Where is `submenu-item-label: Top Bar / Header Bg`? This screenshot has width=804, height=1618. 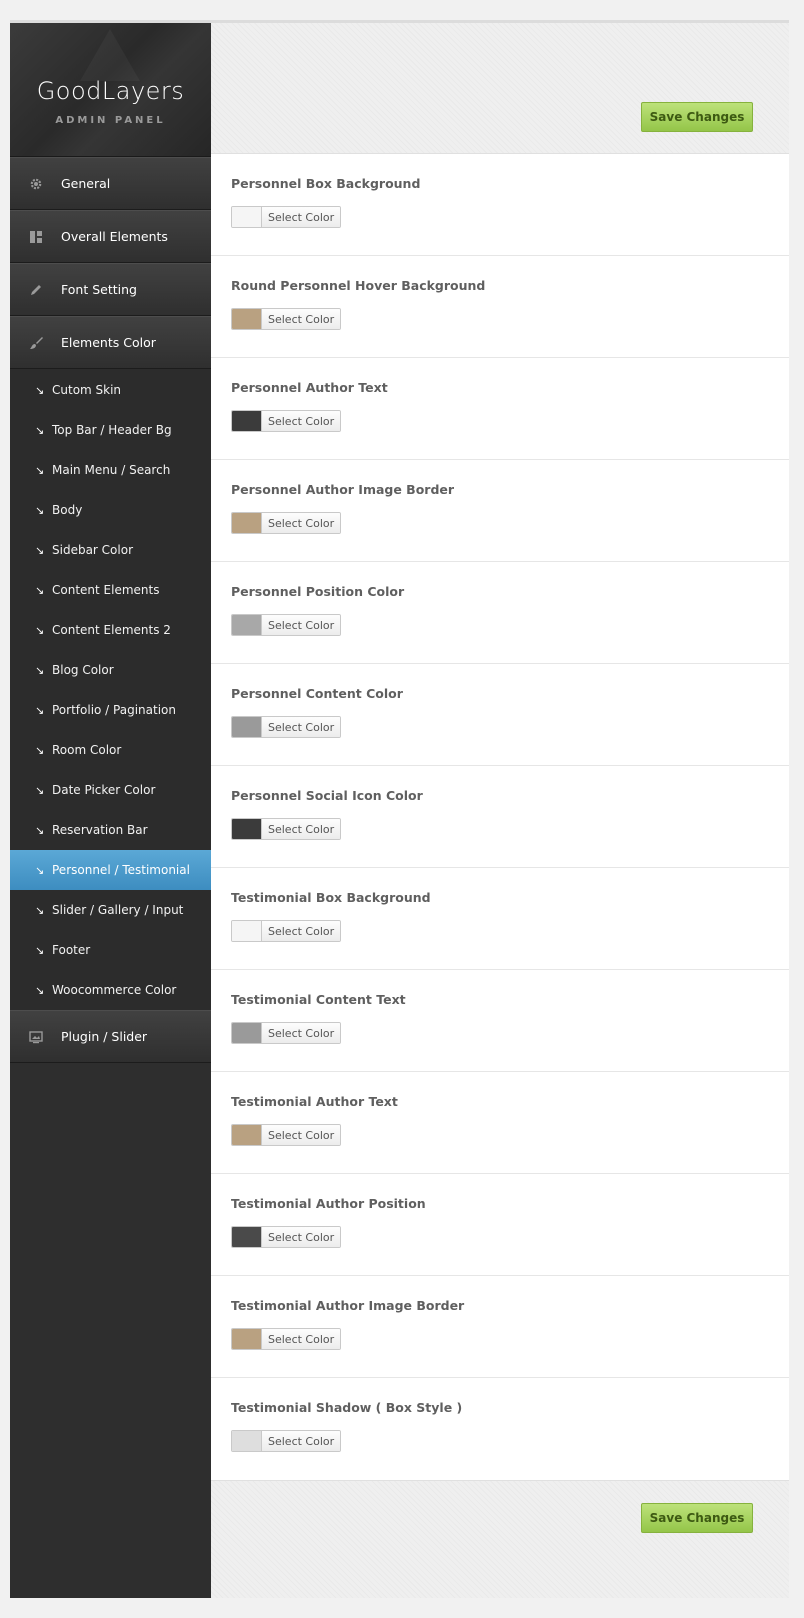 submenu-item-label: Top Bar / Header Bg is located at coordinates (112, 430).